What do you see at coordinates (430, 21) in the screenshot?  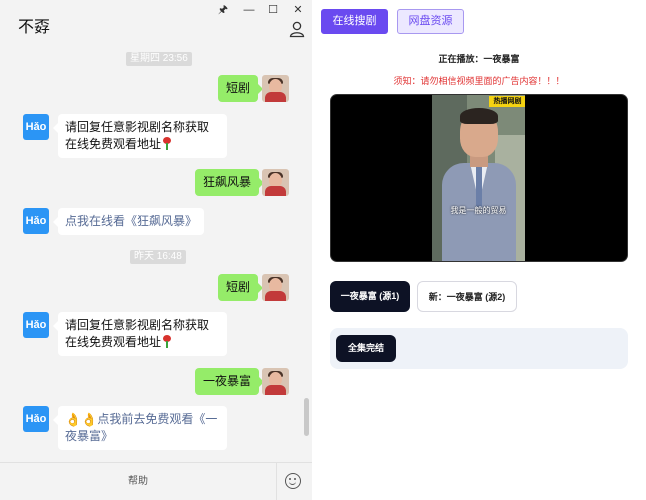 I see `tab-netdisk: 网盘资源` at bounding box center [430, 21].